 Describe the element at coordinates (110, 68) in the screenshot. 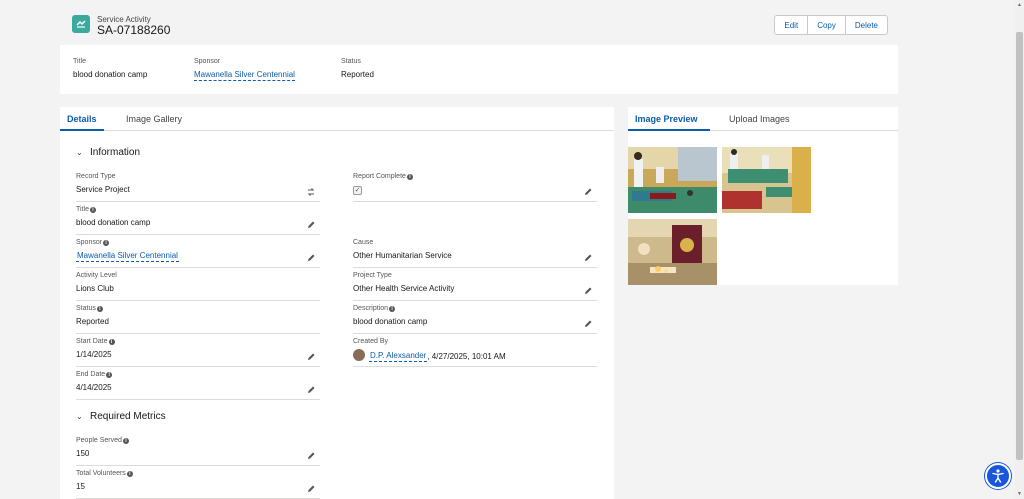

I see `highlight-title: Title blood donation camp` at that location.